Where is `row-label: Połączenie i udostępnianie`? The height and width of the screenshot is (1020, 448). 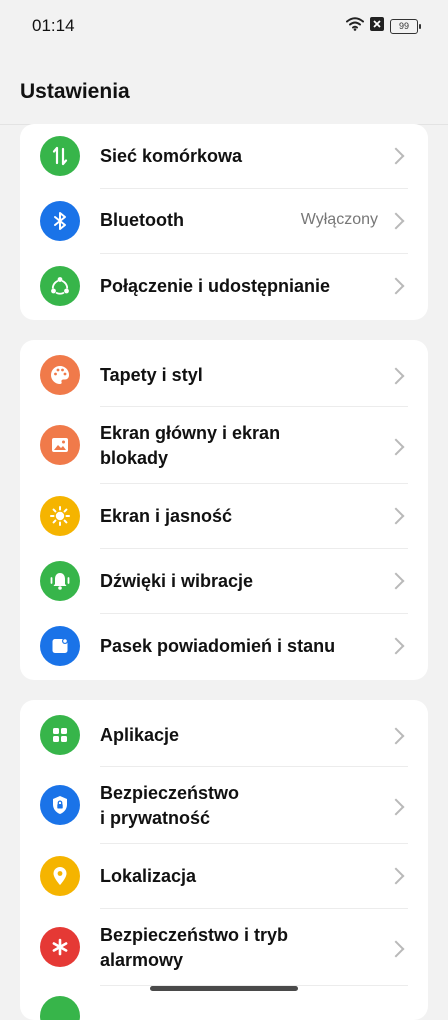 row-label: Połączenie i udostępnianie is located at coordinates (215, 286).